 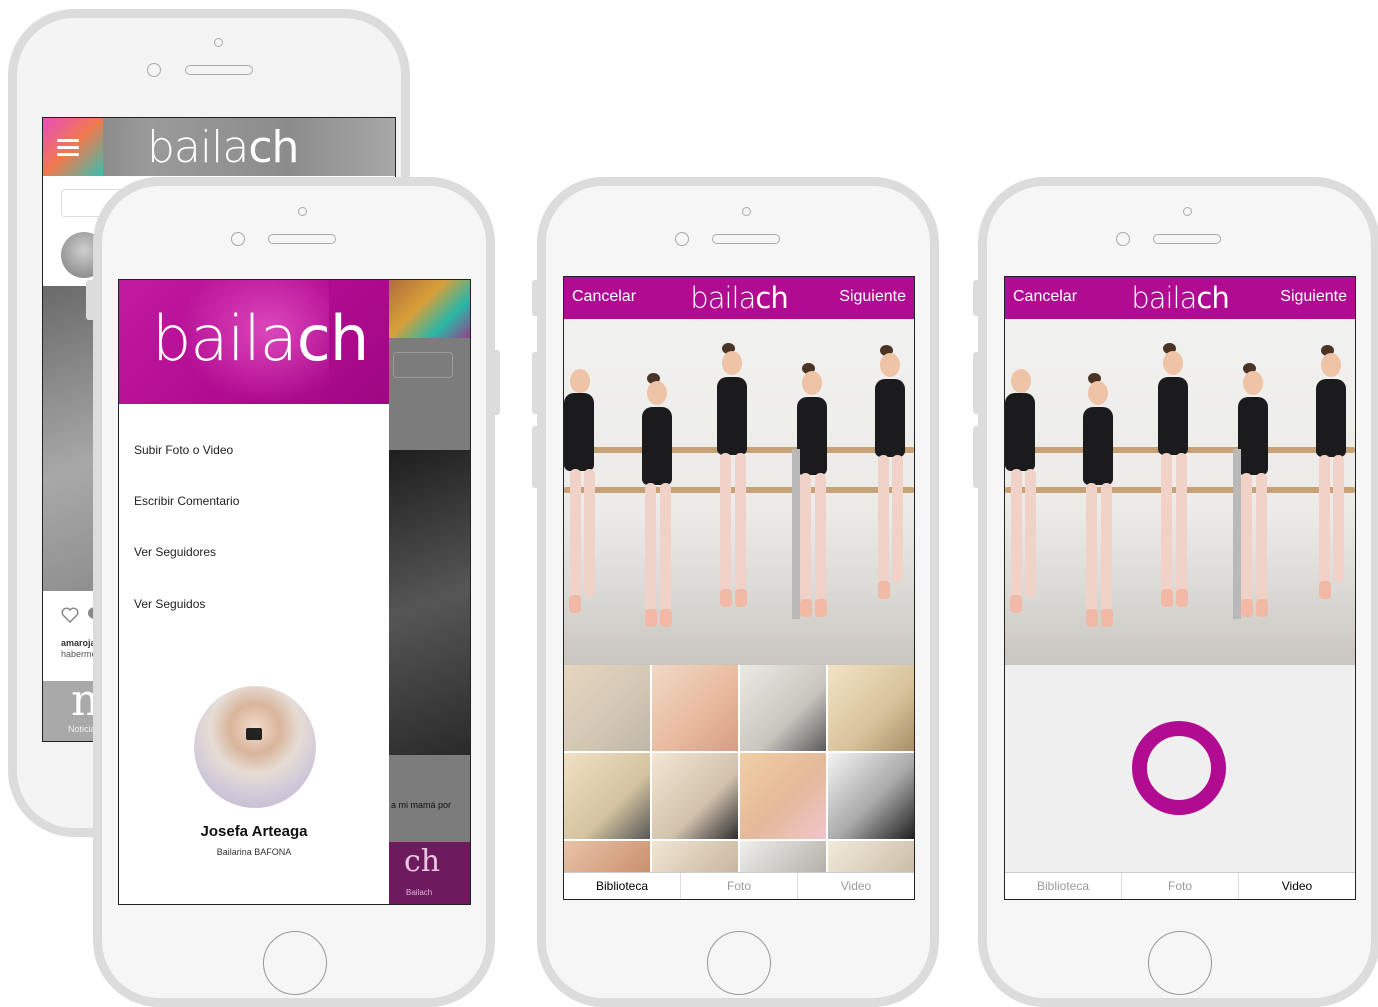 I want to click on behind-caption: a mi mamá por, so click(x=421, y=805).